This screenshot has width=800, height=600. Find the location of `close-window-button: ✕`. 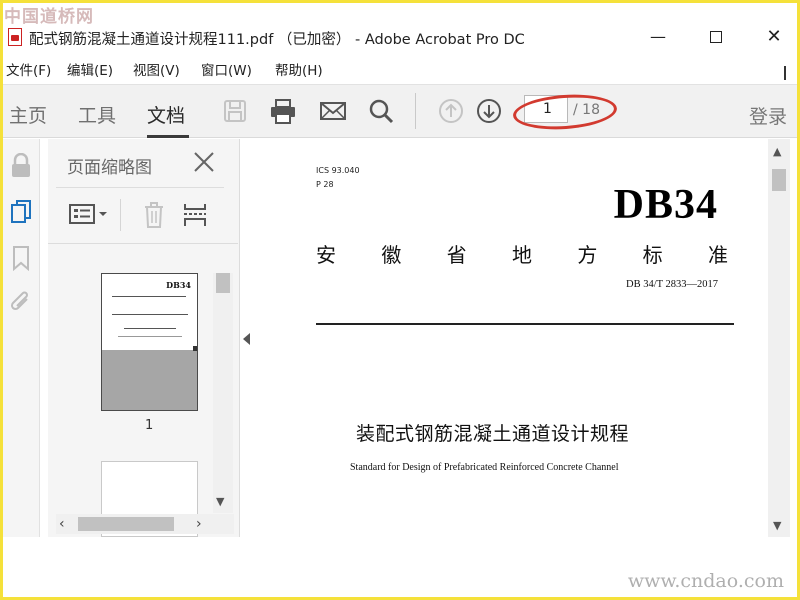

close-window-button: ✕ is located at coordinates (774, 37).